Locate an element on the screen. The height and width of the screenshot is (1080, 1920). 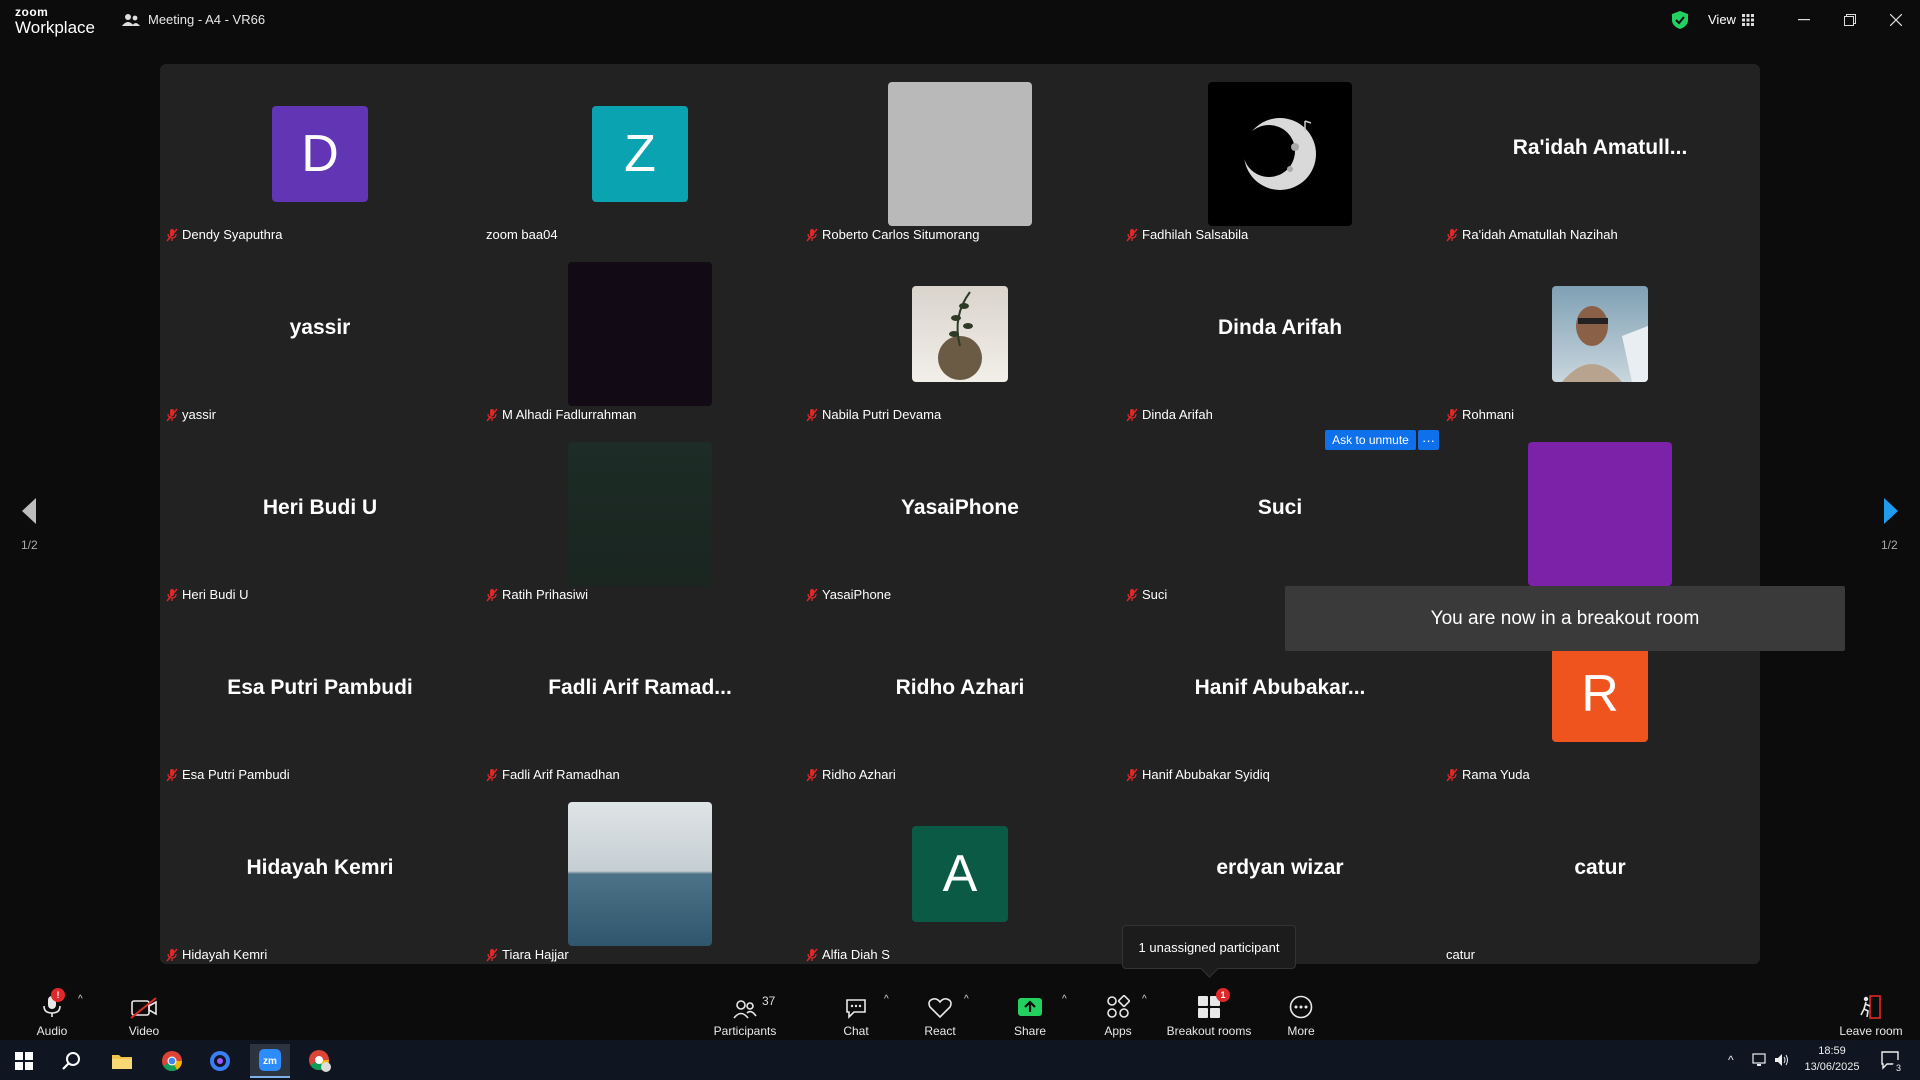
participant-tile: M Alhadi Fadlurrahman is located at coordinates (640, 334).